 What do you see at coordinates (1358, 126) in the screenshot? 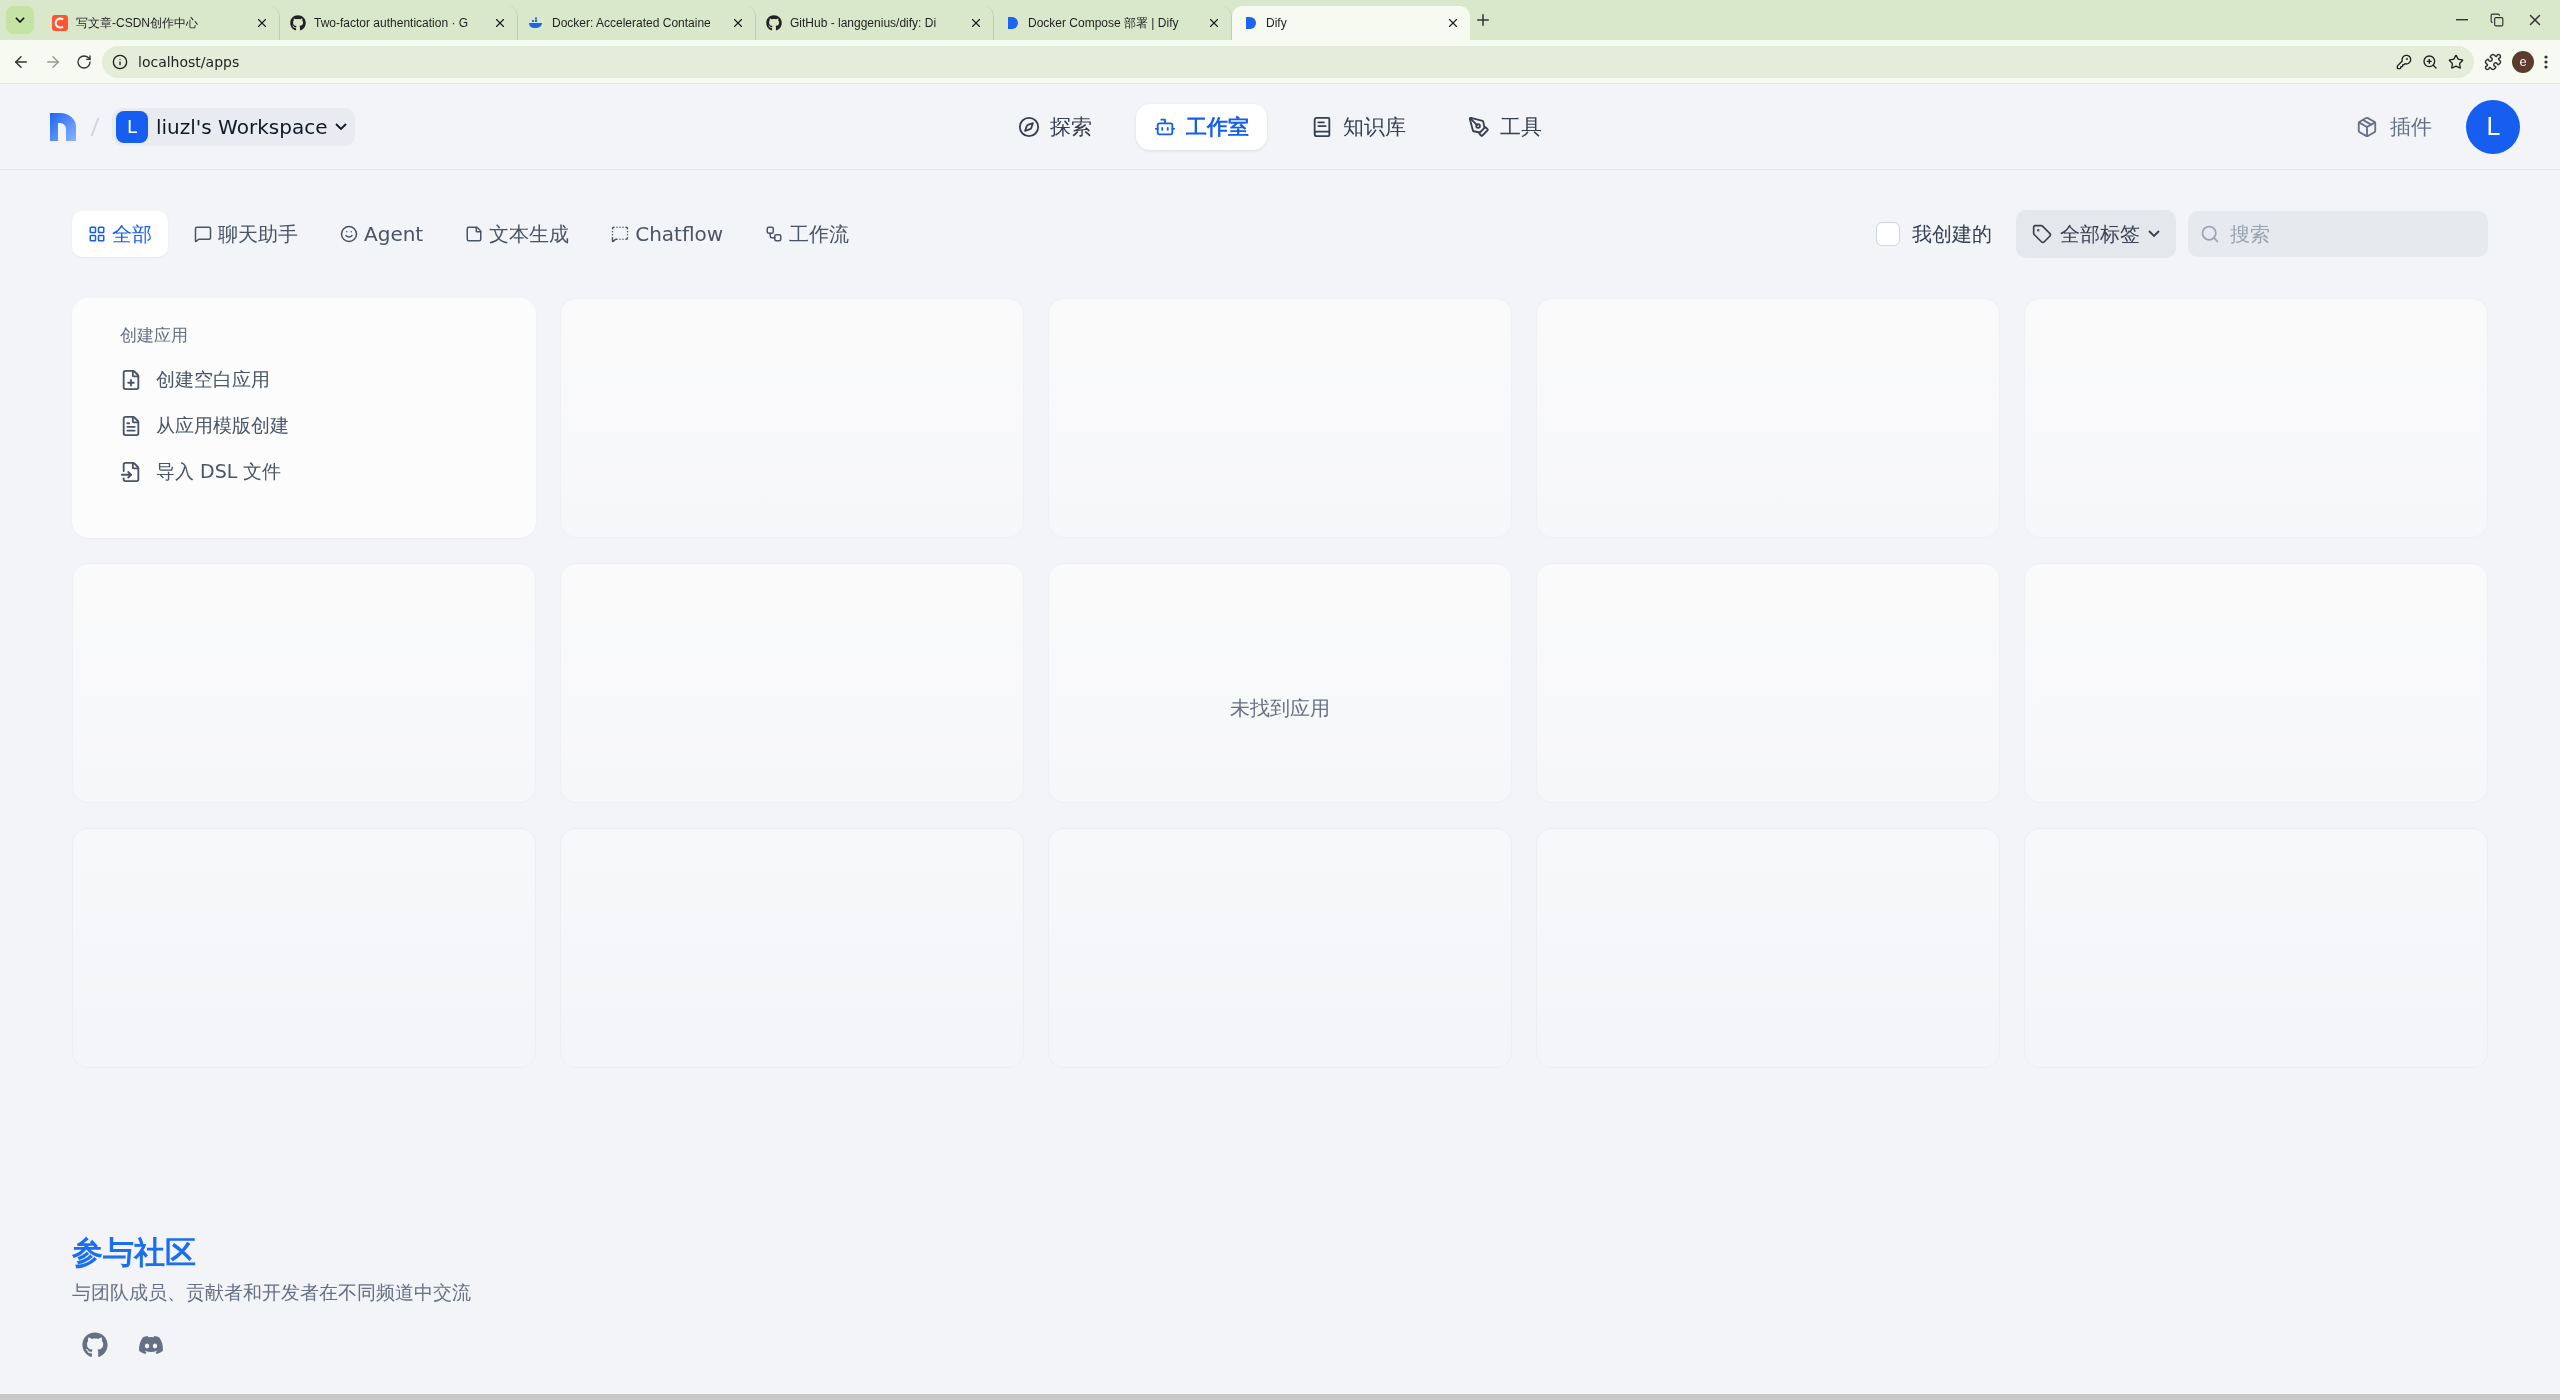
I see `nav-tab: 知识库` at bounding box center [1358, 126].